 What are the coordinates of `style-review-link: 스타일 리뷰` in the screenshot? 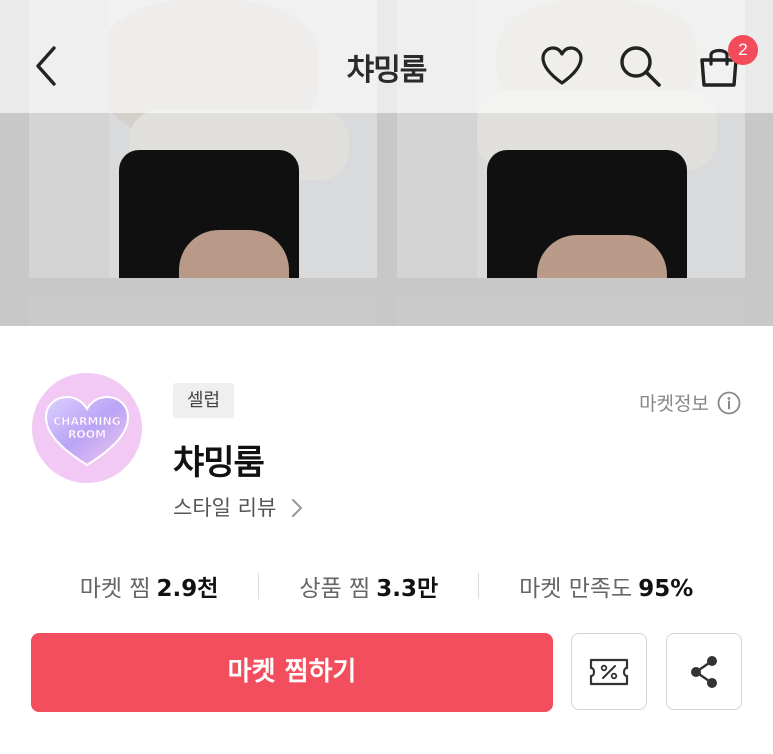 It's located at (238, 507).